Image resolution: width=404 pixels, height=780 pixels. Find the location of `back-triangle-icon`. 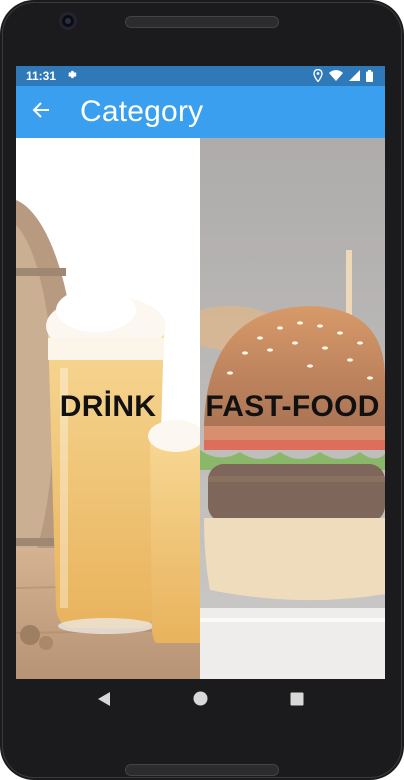

back-triangle-icon is located at coordinates (104, 701).